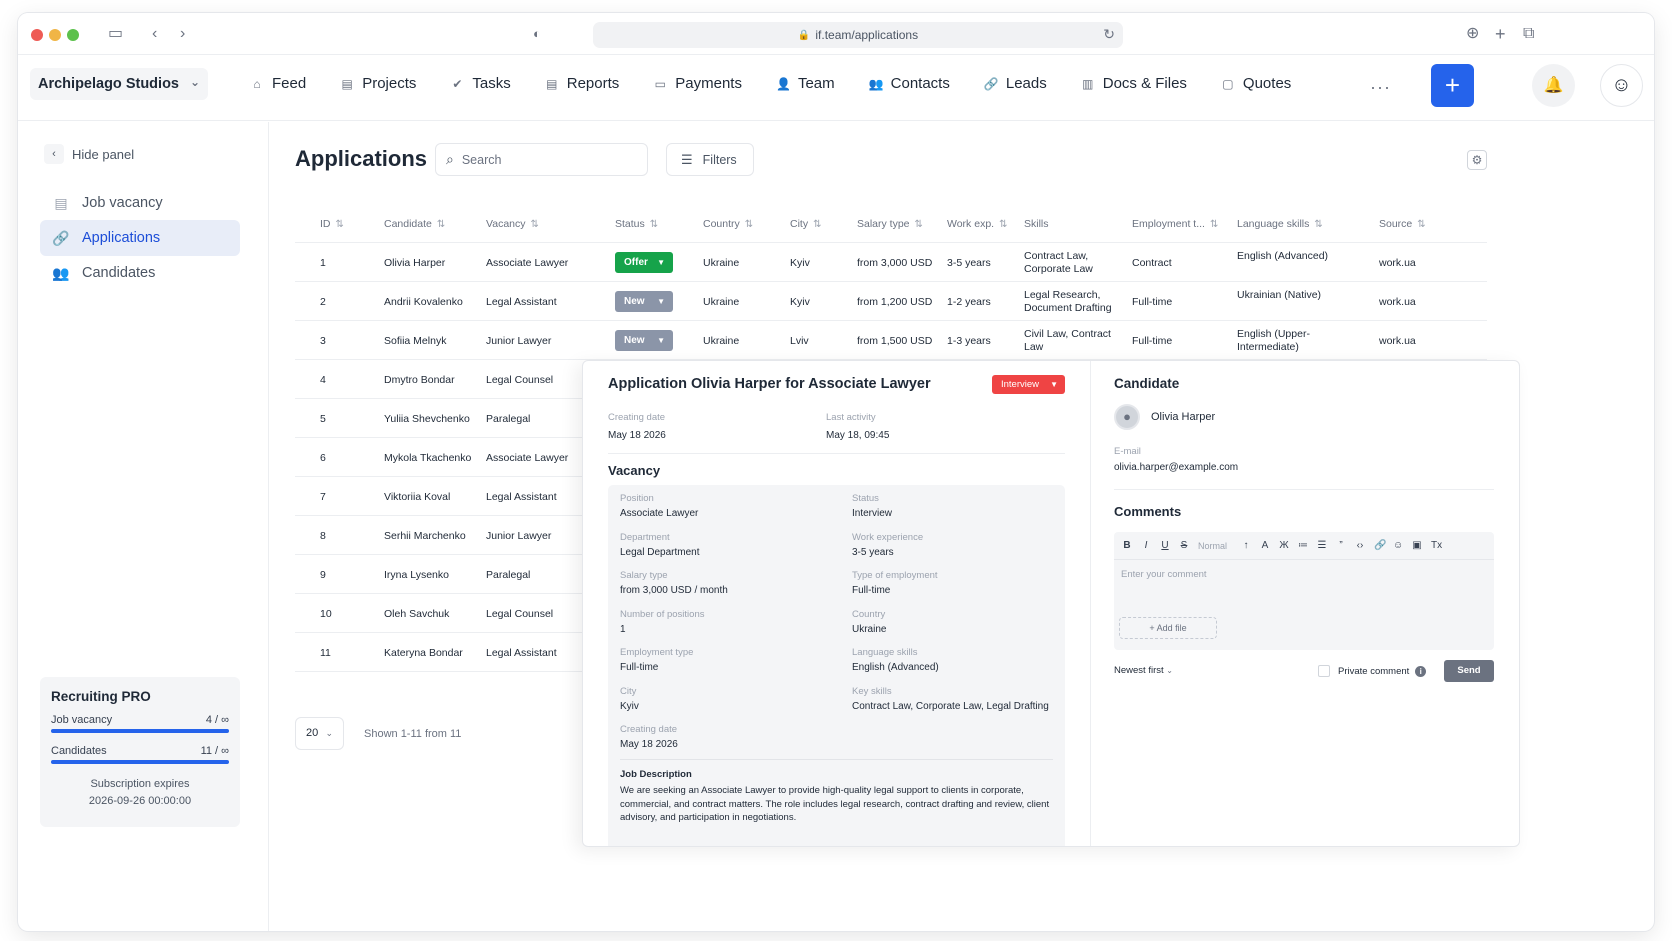  I want to click on column-header: Vacancy ⇅, so click(512, 224).